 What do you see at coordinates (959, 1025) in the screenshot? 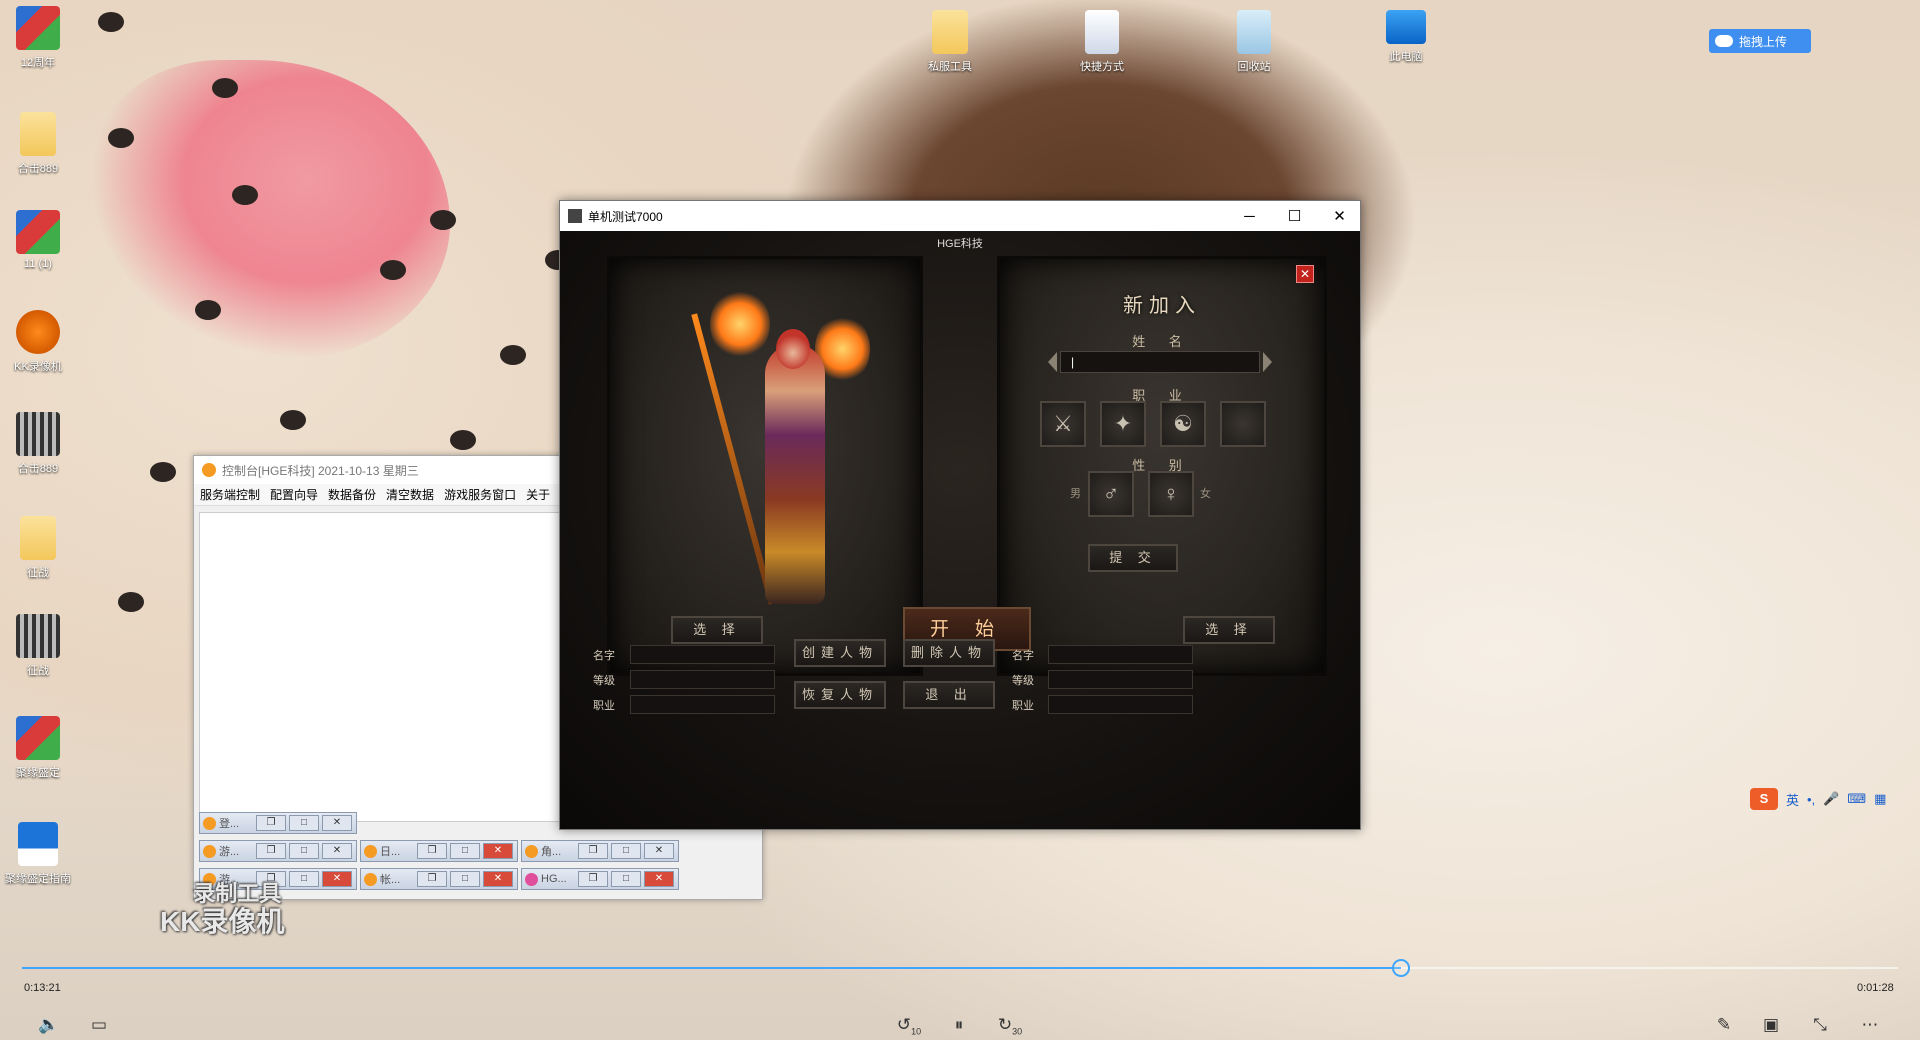
I see `pause-icon: ⏸` at bounding box center [959, 1025].